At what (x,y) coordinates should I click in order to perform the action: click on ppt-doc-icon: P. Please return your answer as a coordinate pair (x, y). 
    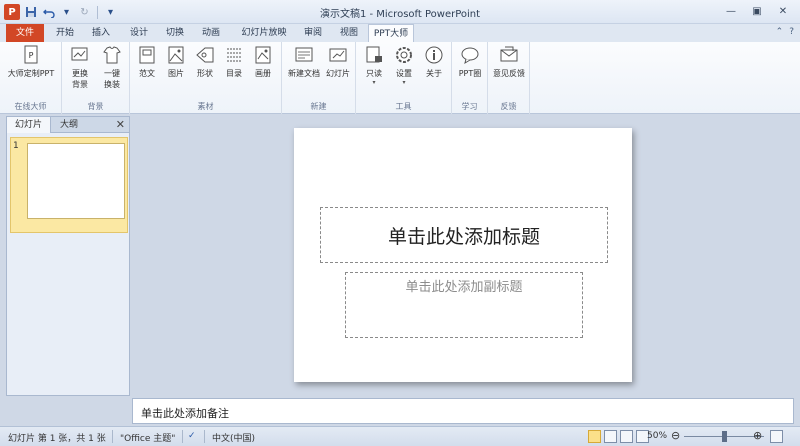
    Looking at the image, I should click on (31, 54).